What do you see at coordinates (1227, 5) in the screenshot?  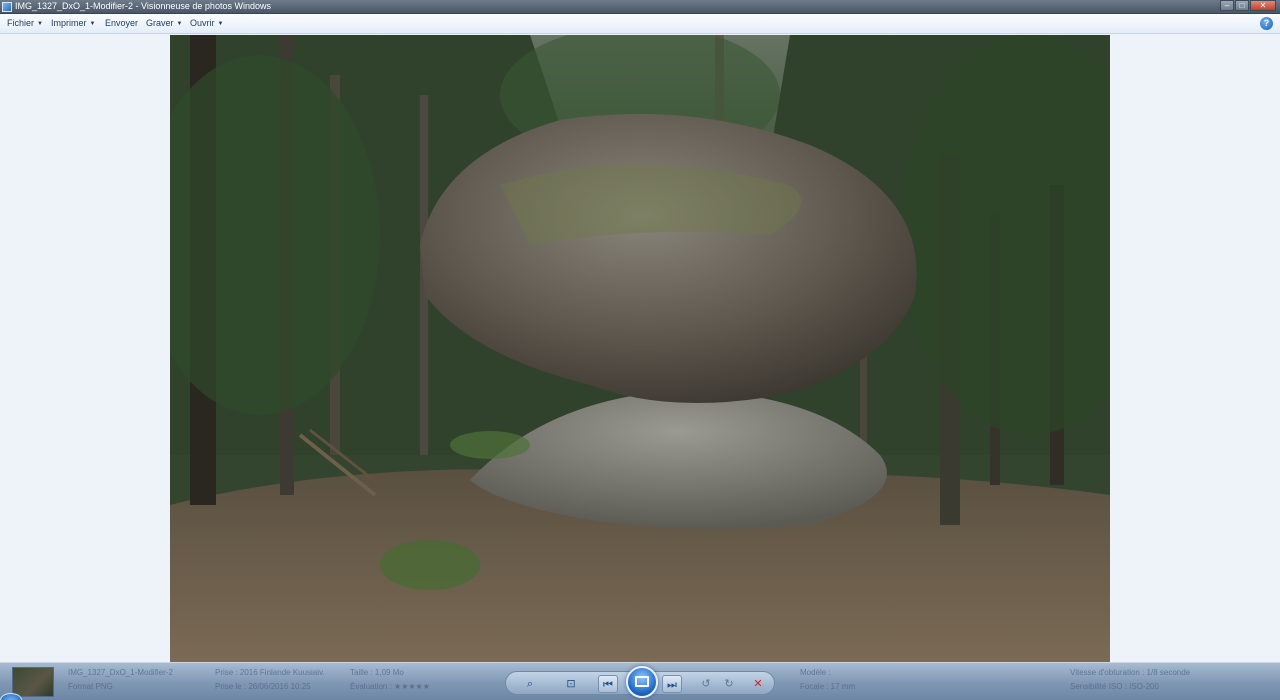 I see `minimize-button: –` at bounding box center [1227, 5].